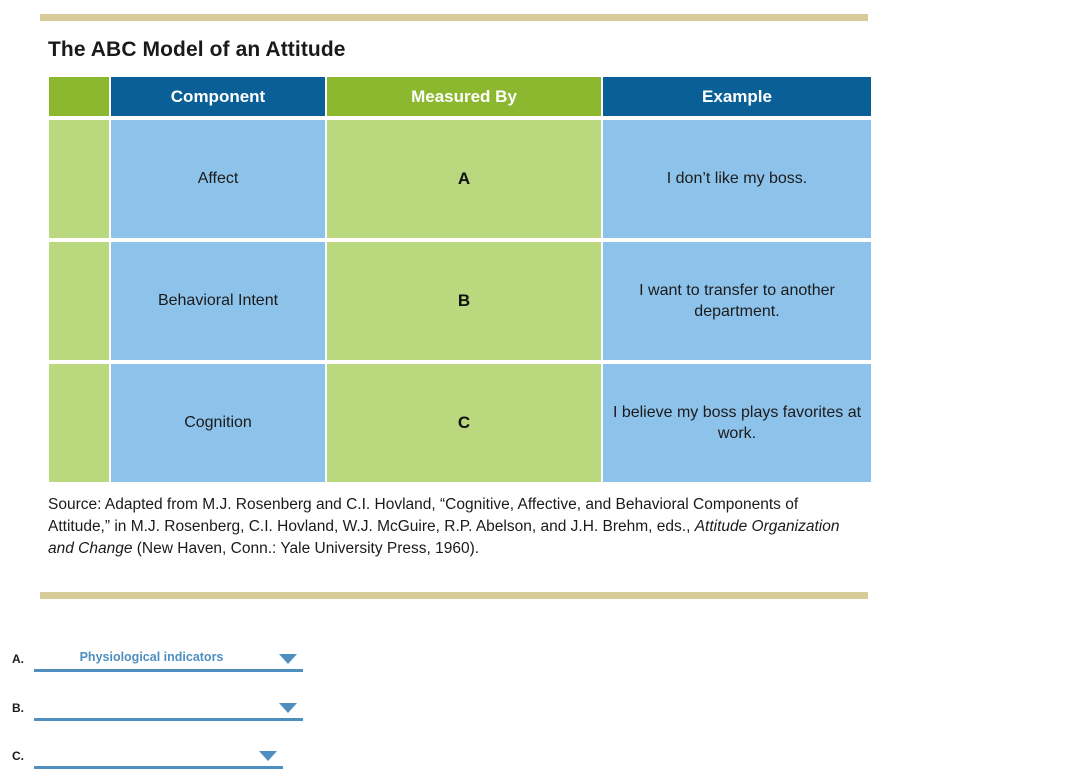 This screenshot has height=775, width=1086. Describe the element at coordinates (464, 179) in the screenshot. I see `cell-measured-by-a: A` at that location.